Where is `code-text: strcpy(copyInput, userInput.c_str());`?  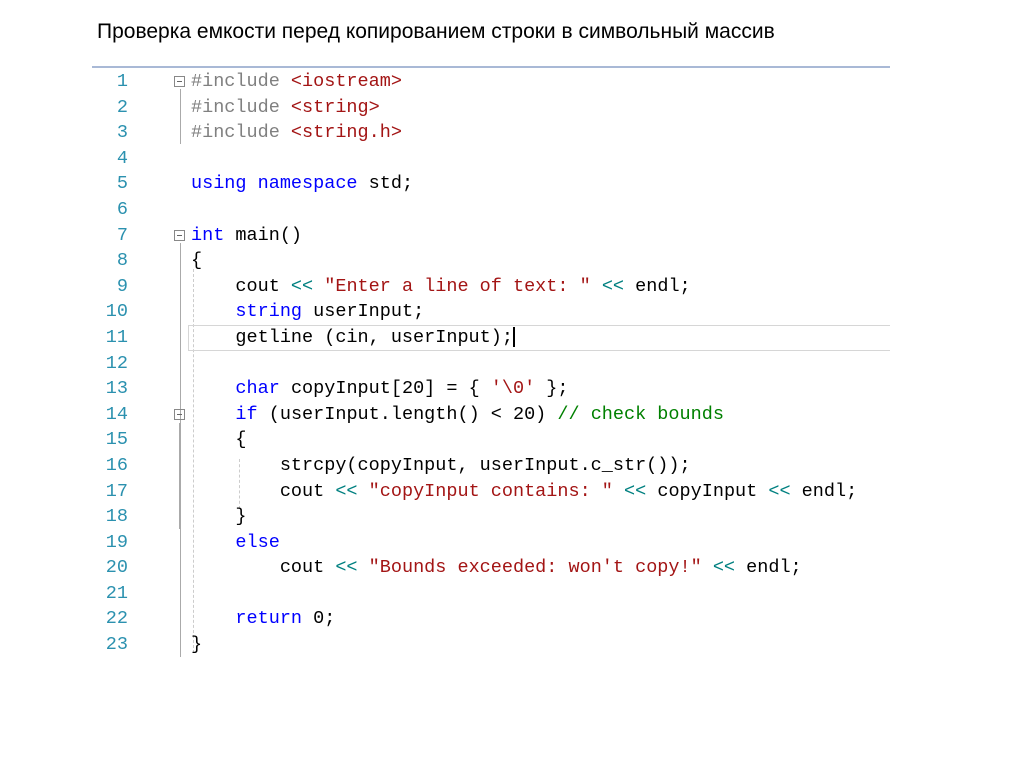
code-text: strcpy(copyInput, userInput.c_str()); is located at coordinates (441, 466).